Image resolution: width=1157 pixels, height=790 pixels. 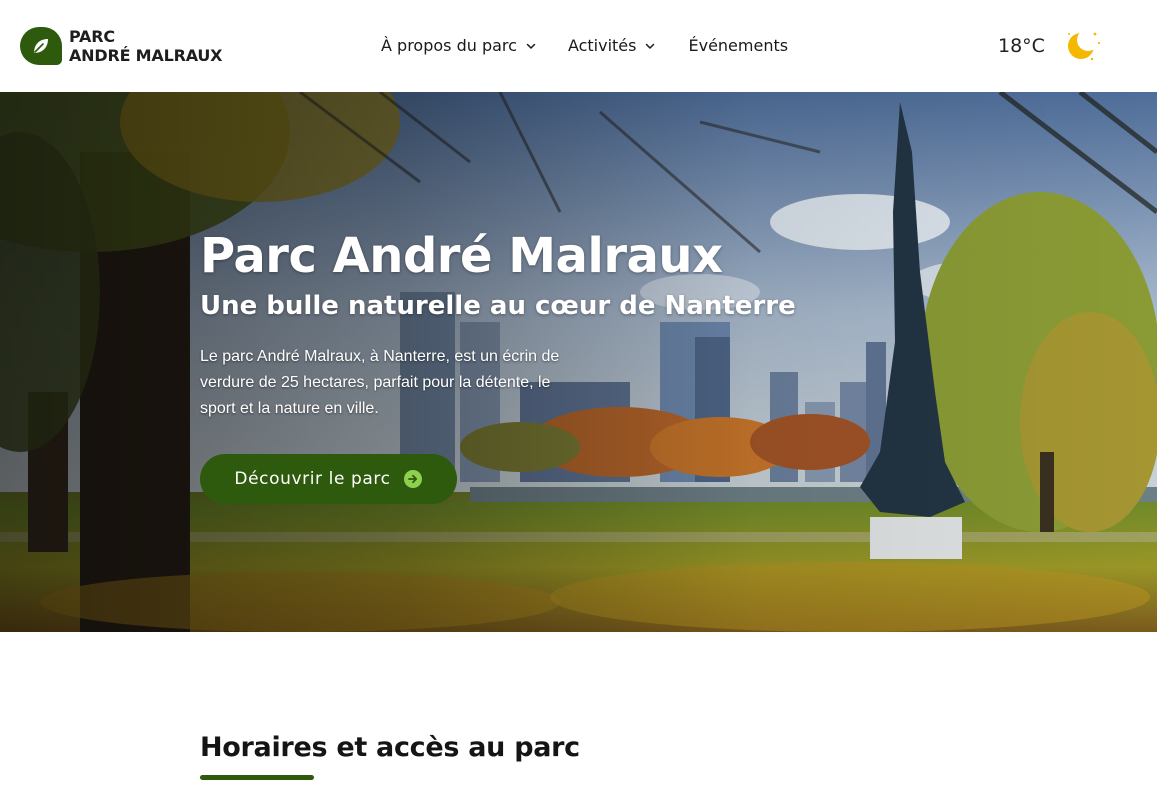 What do you see at coordinates (461, 256) in the screenshot?
I see `hero-title: Parc André Malraux` at bounding box center [461, 256].